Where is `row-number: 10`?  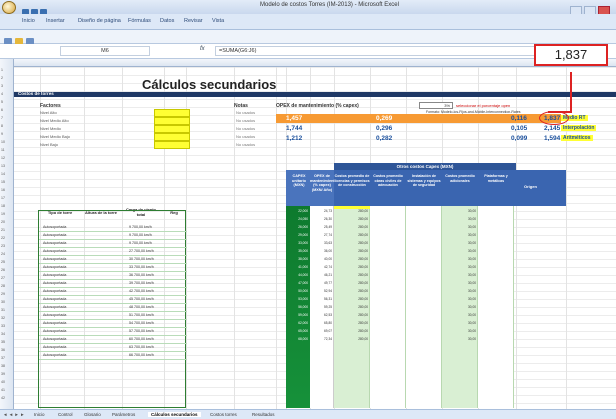 row-number: 10 is located at coordinates (3, 142).